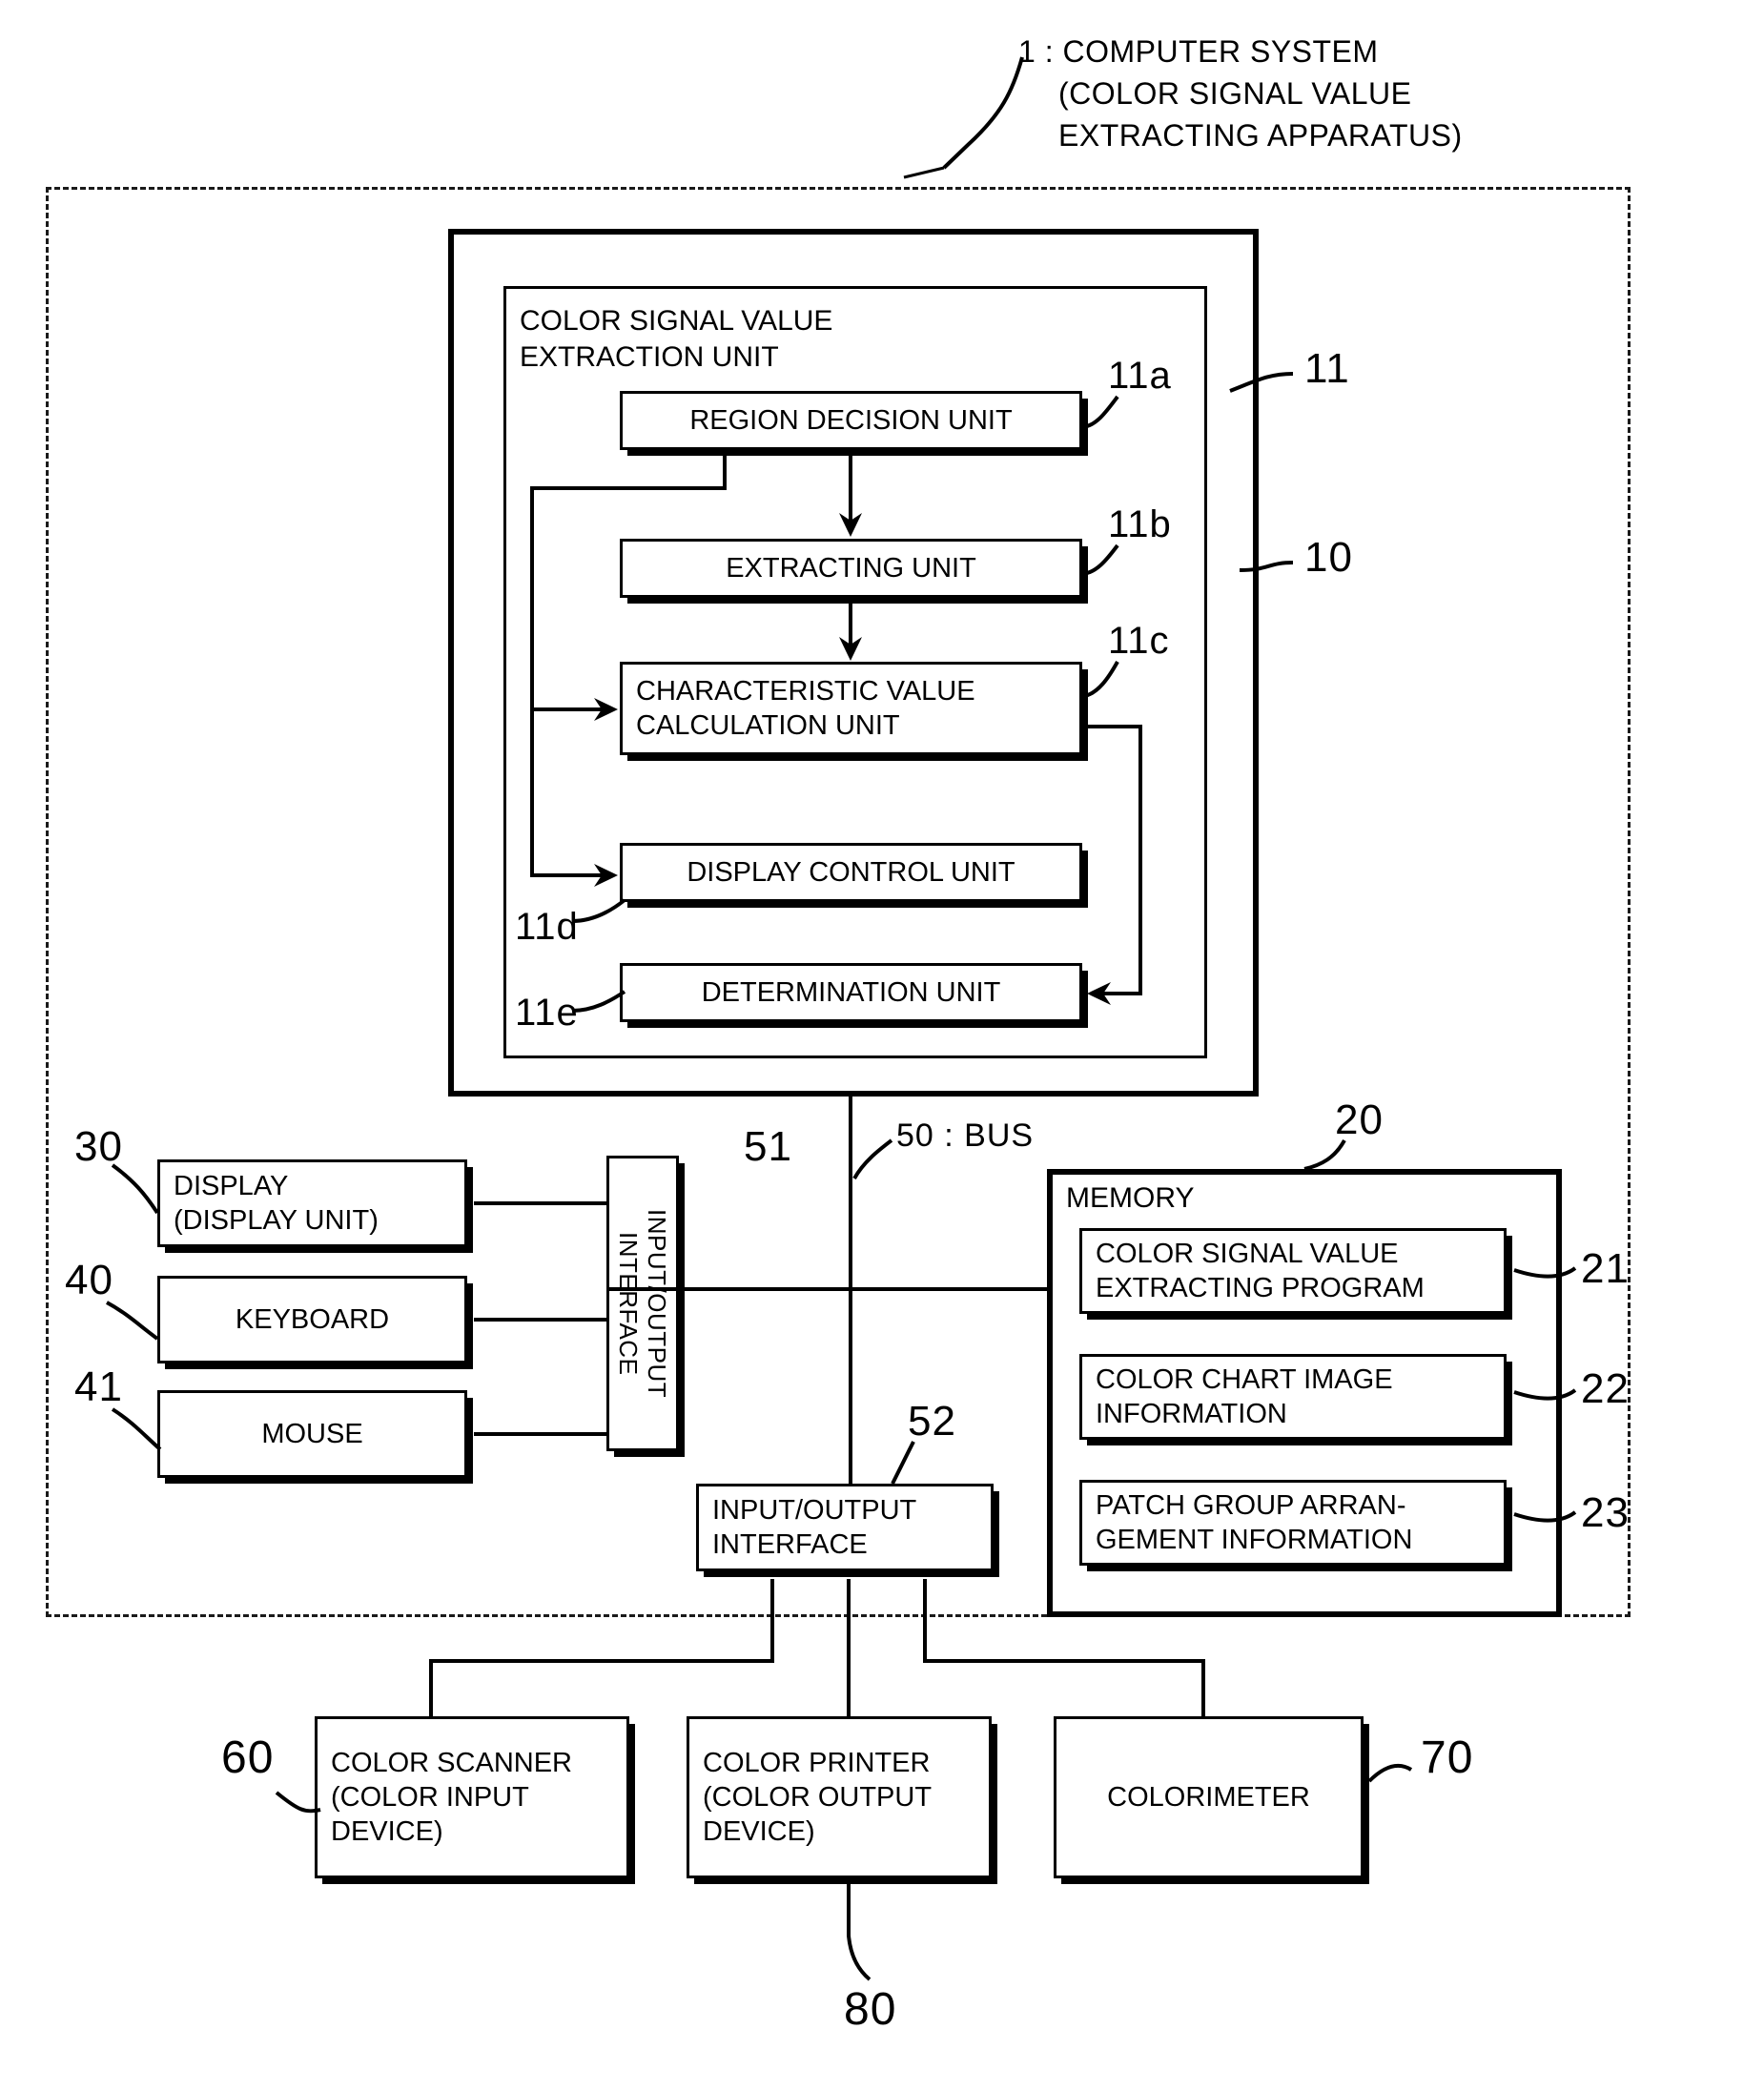 The width and height of the screenshot is (1764, 2091). What do you see at coordinates (1293, 1271) in the screenshot?
I see `color-signal-value-extracting-program: COLOR SIGNAL VALUE EXTRACTING PROGRAM` at bounding box center [1293, 1271].